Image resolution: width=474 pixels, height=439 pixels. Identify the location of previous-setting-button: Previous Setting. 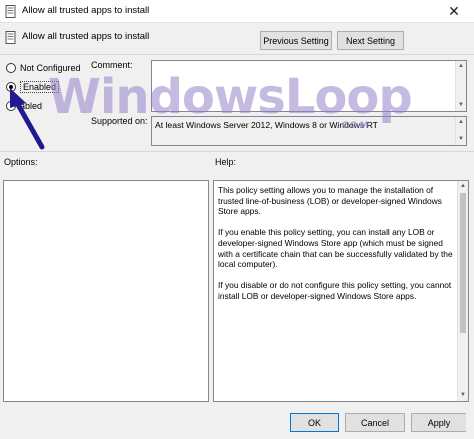
(296, 40).